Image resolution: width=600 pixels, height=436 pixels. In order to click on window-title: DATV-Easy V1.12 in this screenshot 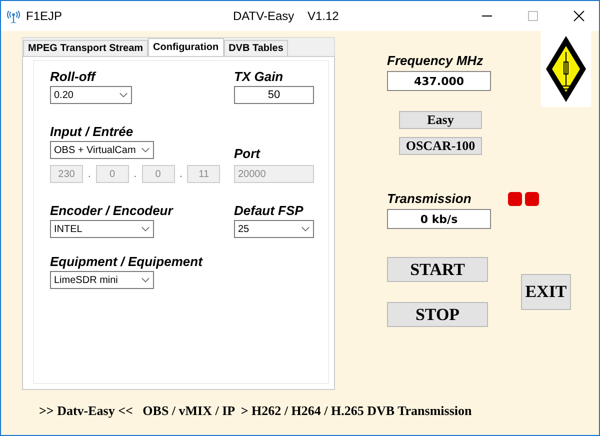, I will do `click(286, 16)`.